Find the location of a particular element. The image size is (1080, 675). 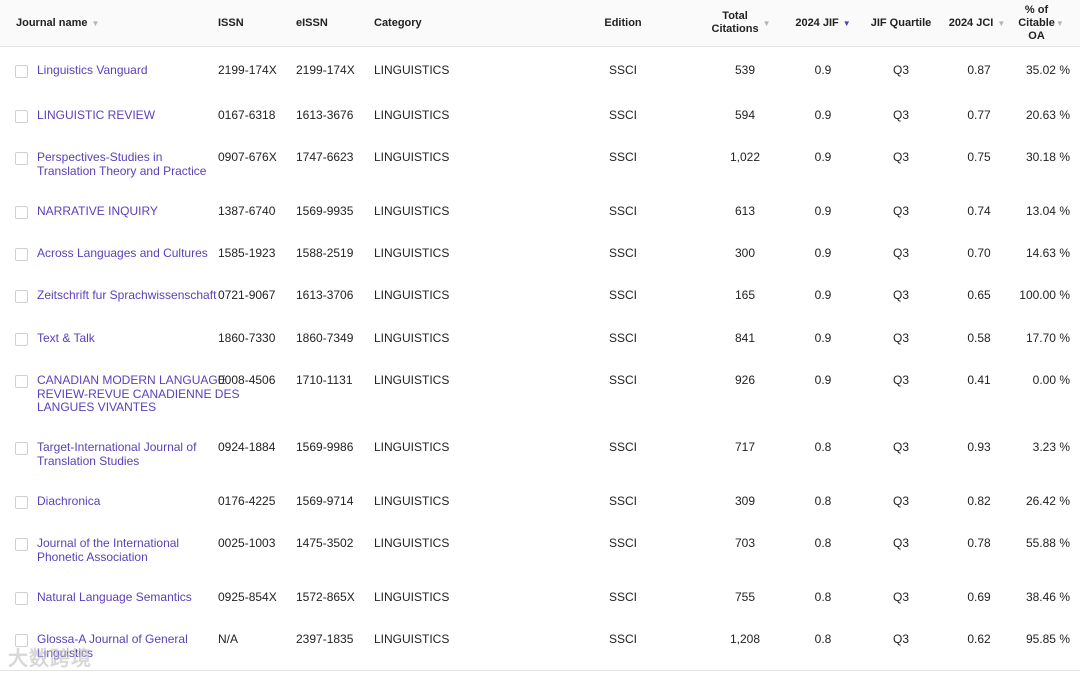

eissn-cell: 1747-6623 is located at coordinates (325, 157).